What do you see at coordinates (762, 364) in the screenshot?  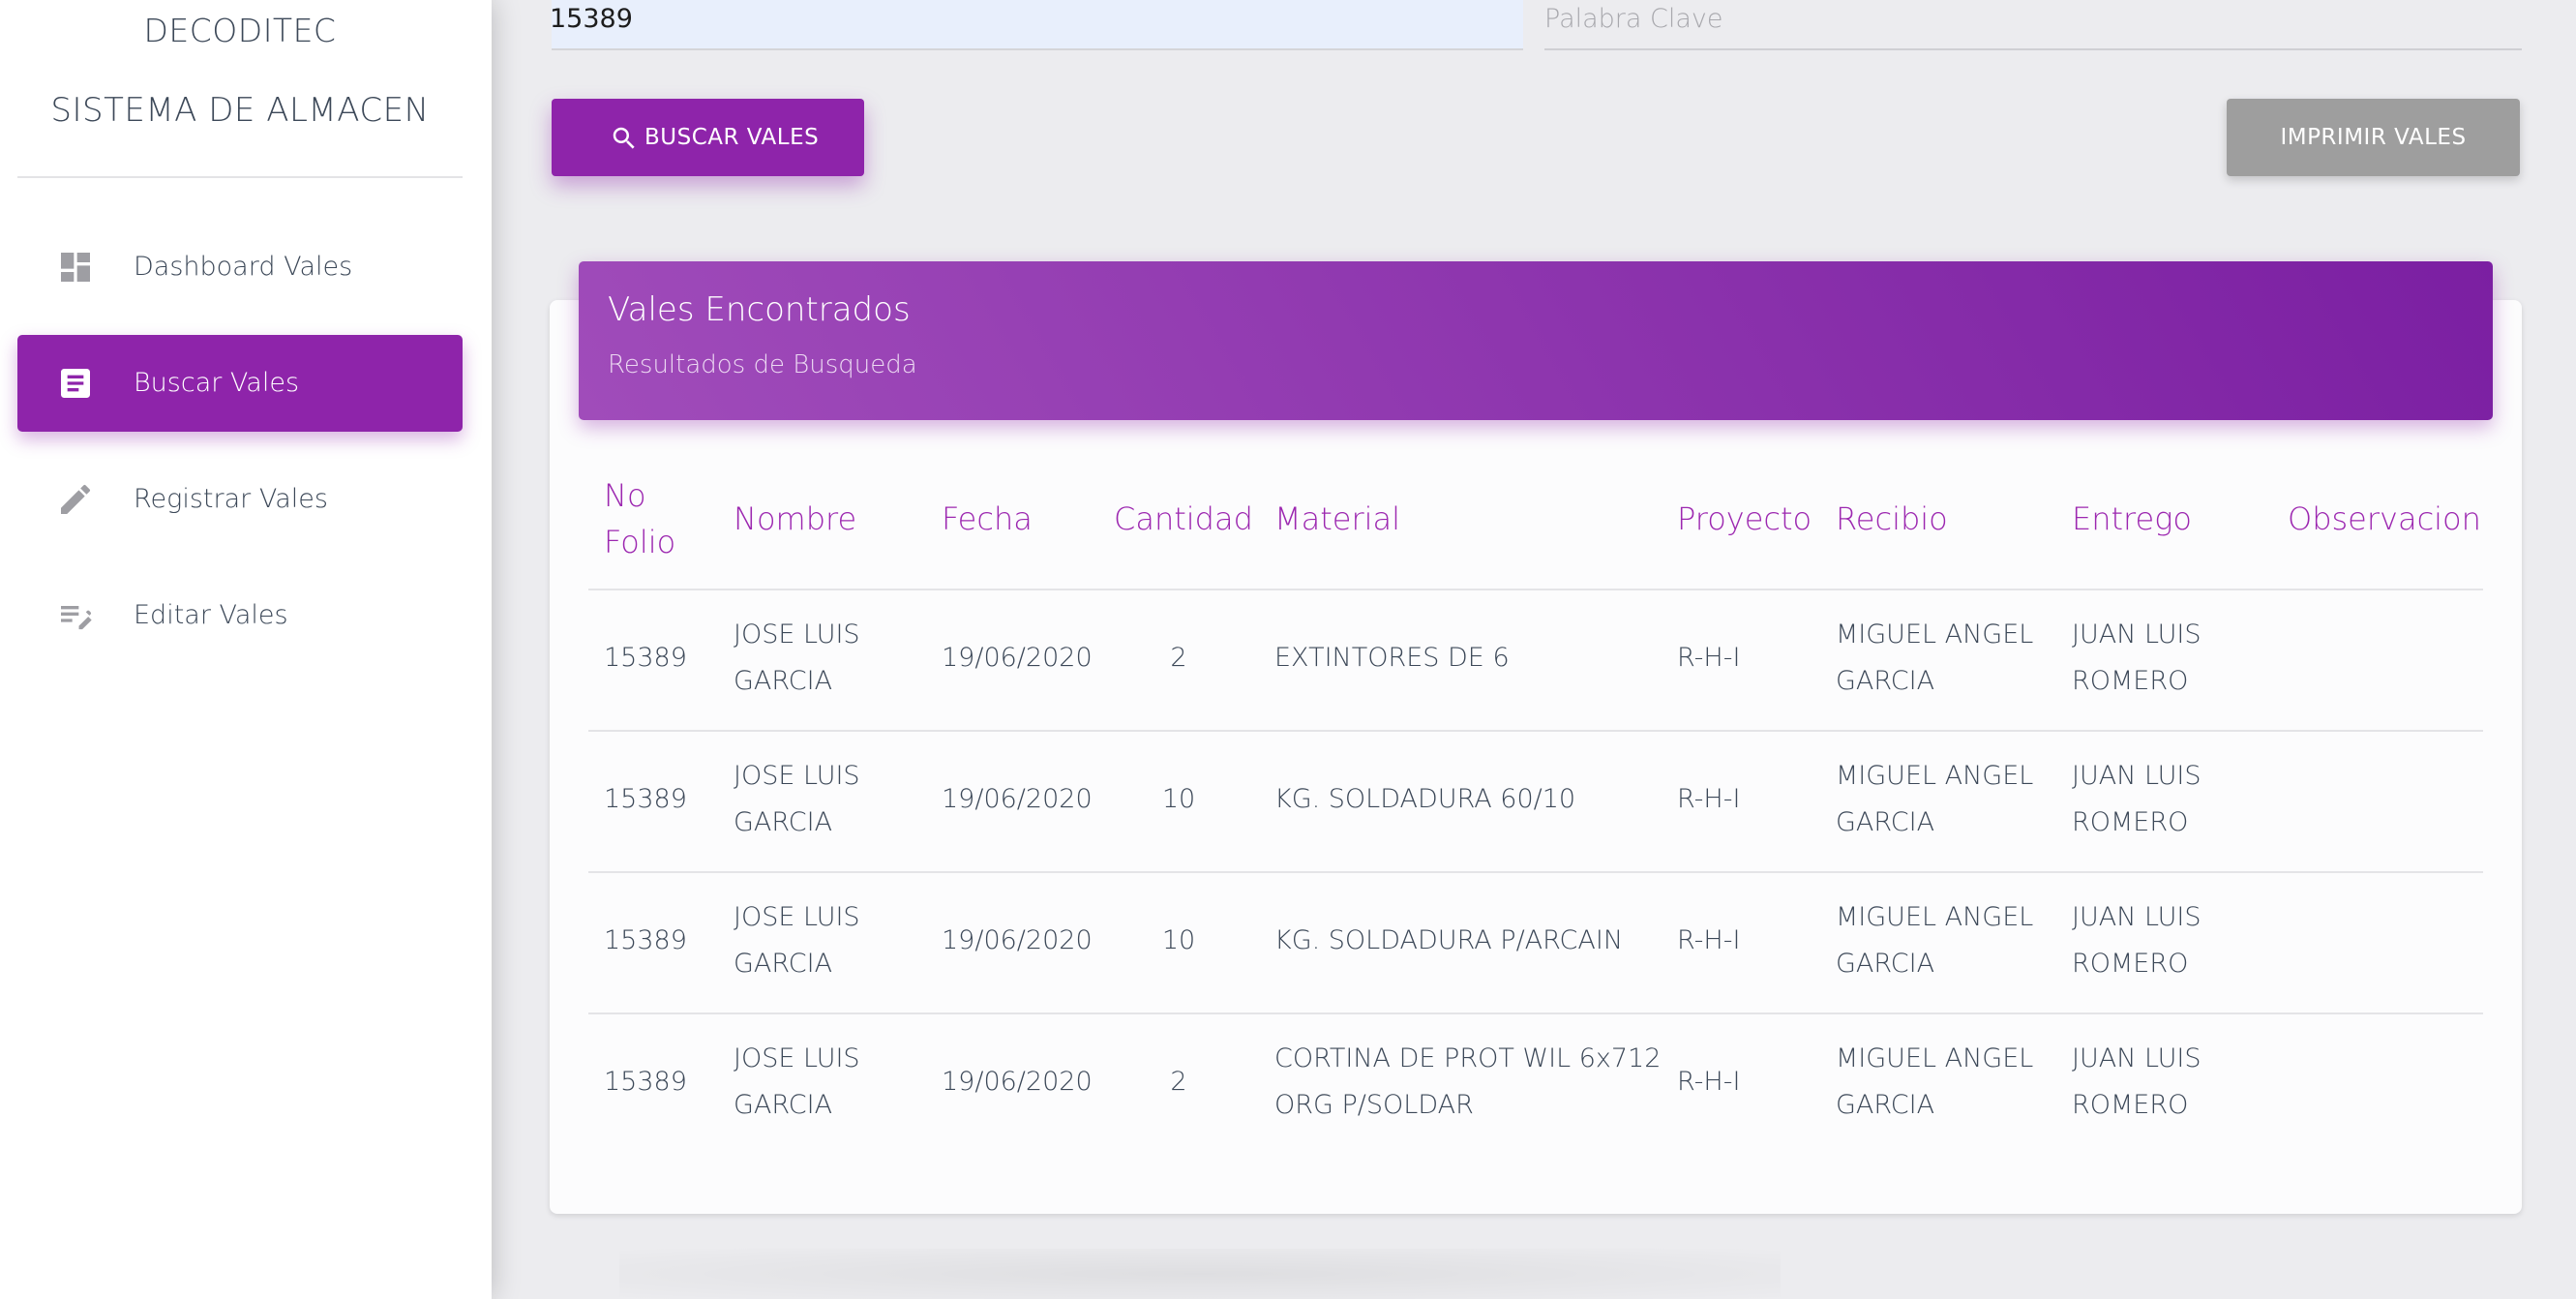 I see `results-subtitle: Resultados de Busqueda` at bounding box center [762, 364].